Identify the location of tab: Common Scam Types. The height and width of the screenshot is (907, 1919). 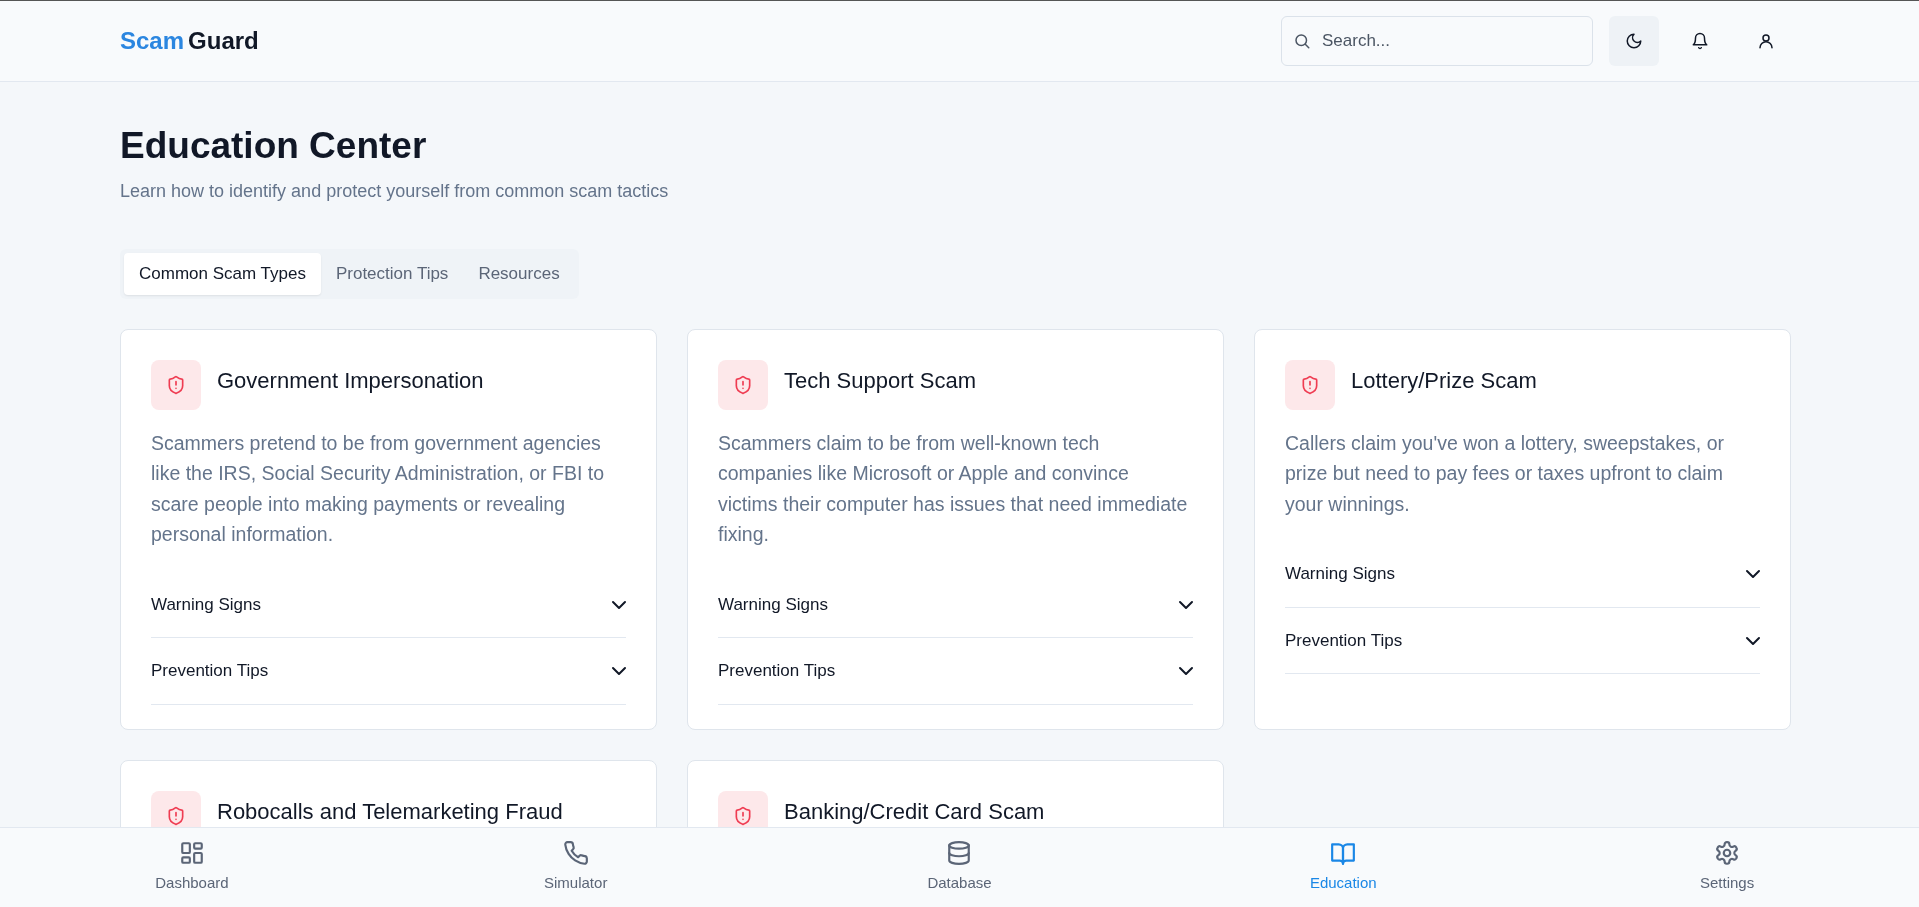
(222, 274).